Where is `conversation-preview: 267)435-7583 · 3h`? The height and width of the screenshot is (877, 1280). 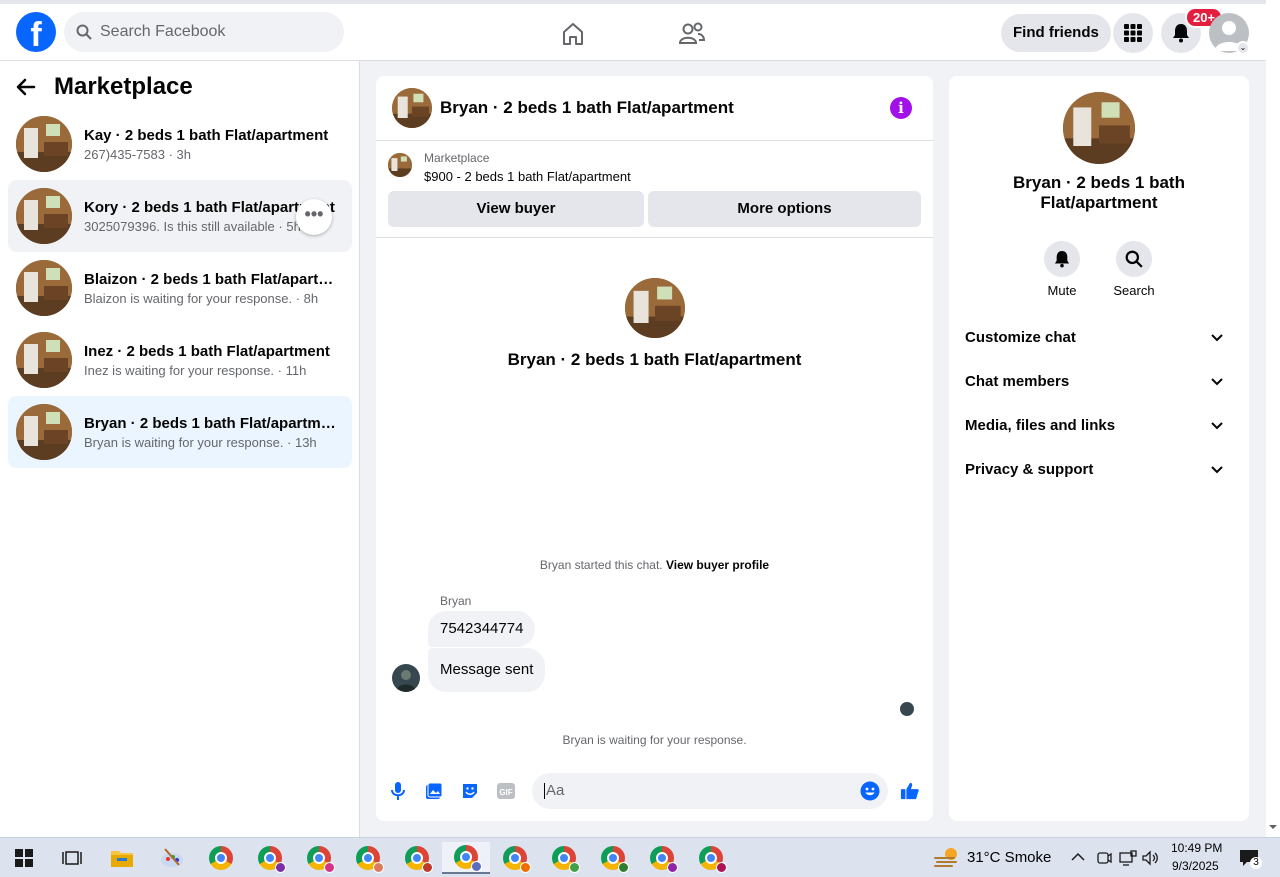 conversation-preview: 267)435-7583 · 3h is located at coordinates (137, 154).